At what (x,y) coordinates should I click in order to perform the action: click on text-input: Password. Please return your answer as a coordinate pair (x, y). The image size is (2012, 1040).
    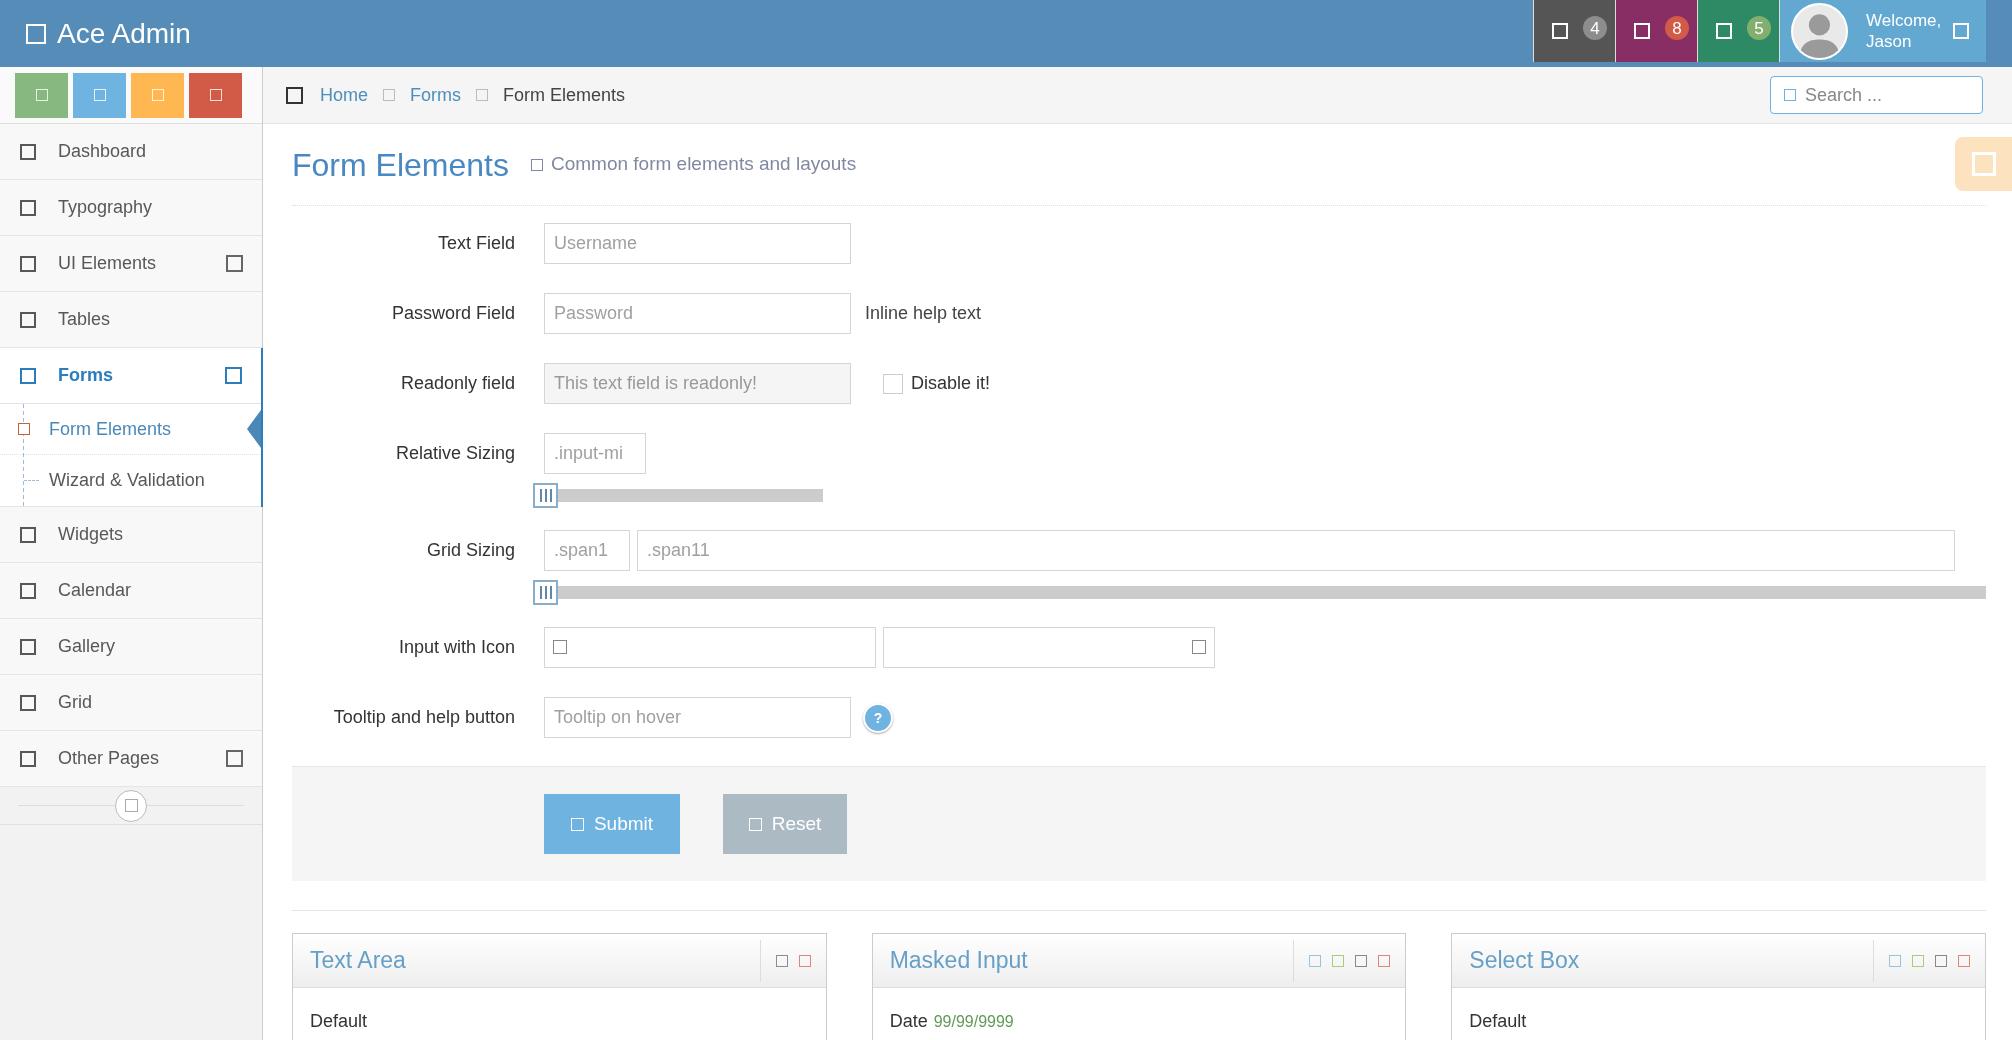
    Looking at the image, I should click on (697, 313).